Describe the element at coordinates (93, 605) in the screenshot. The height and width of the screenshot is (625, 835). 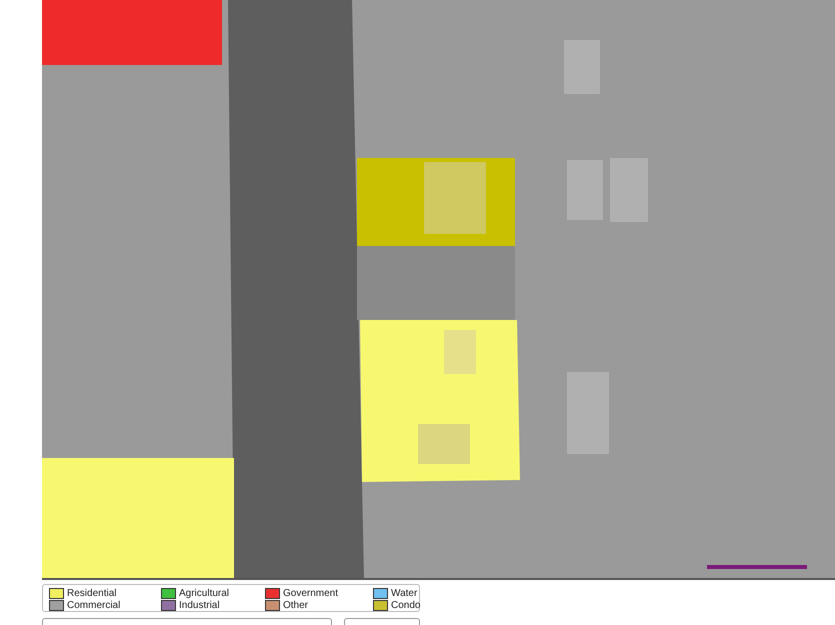
I see `legend-label: Commercial` at that location.